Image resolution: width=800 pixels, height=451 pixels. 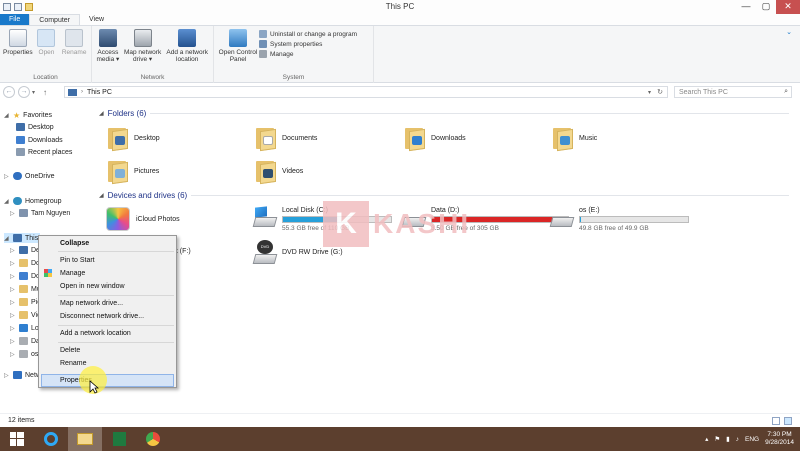 I want to click on network-status-icon: ▮, so click(x=728, y=439).